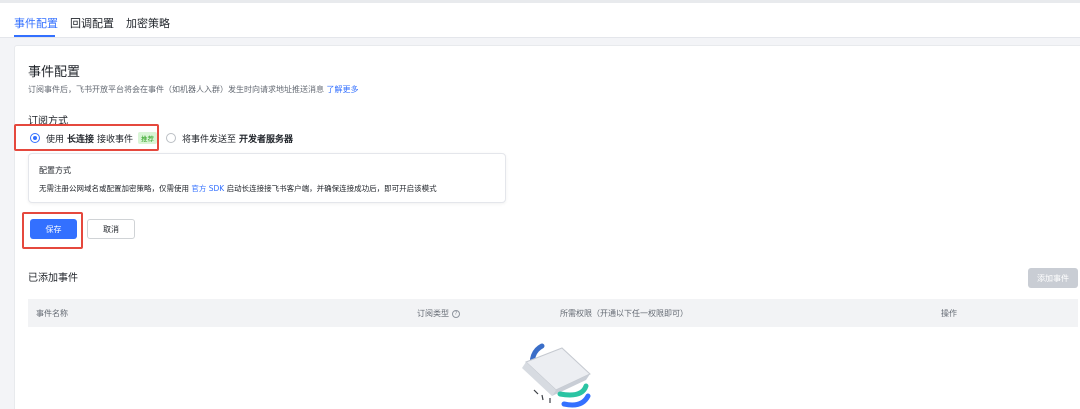 Image resolution: width=1080 pixels, height=409 pixels. What do you see at coordinates (949, 313) in the screenshot?
I see `column-actions: 操作` at bounding box center [949, 313].